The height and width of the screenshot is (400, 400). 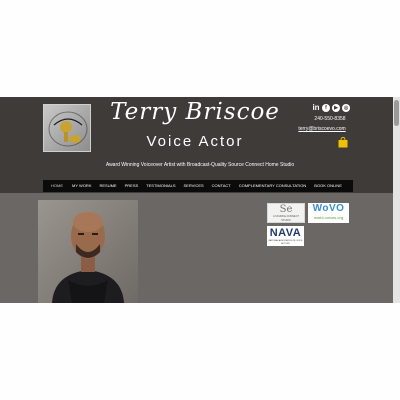 I want to click on source-connect-badge: Se A SOURCE-CONNECT STUDIO, so click(x=286, y=213).